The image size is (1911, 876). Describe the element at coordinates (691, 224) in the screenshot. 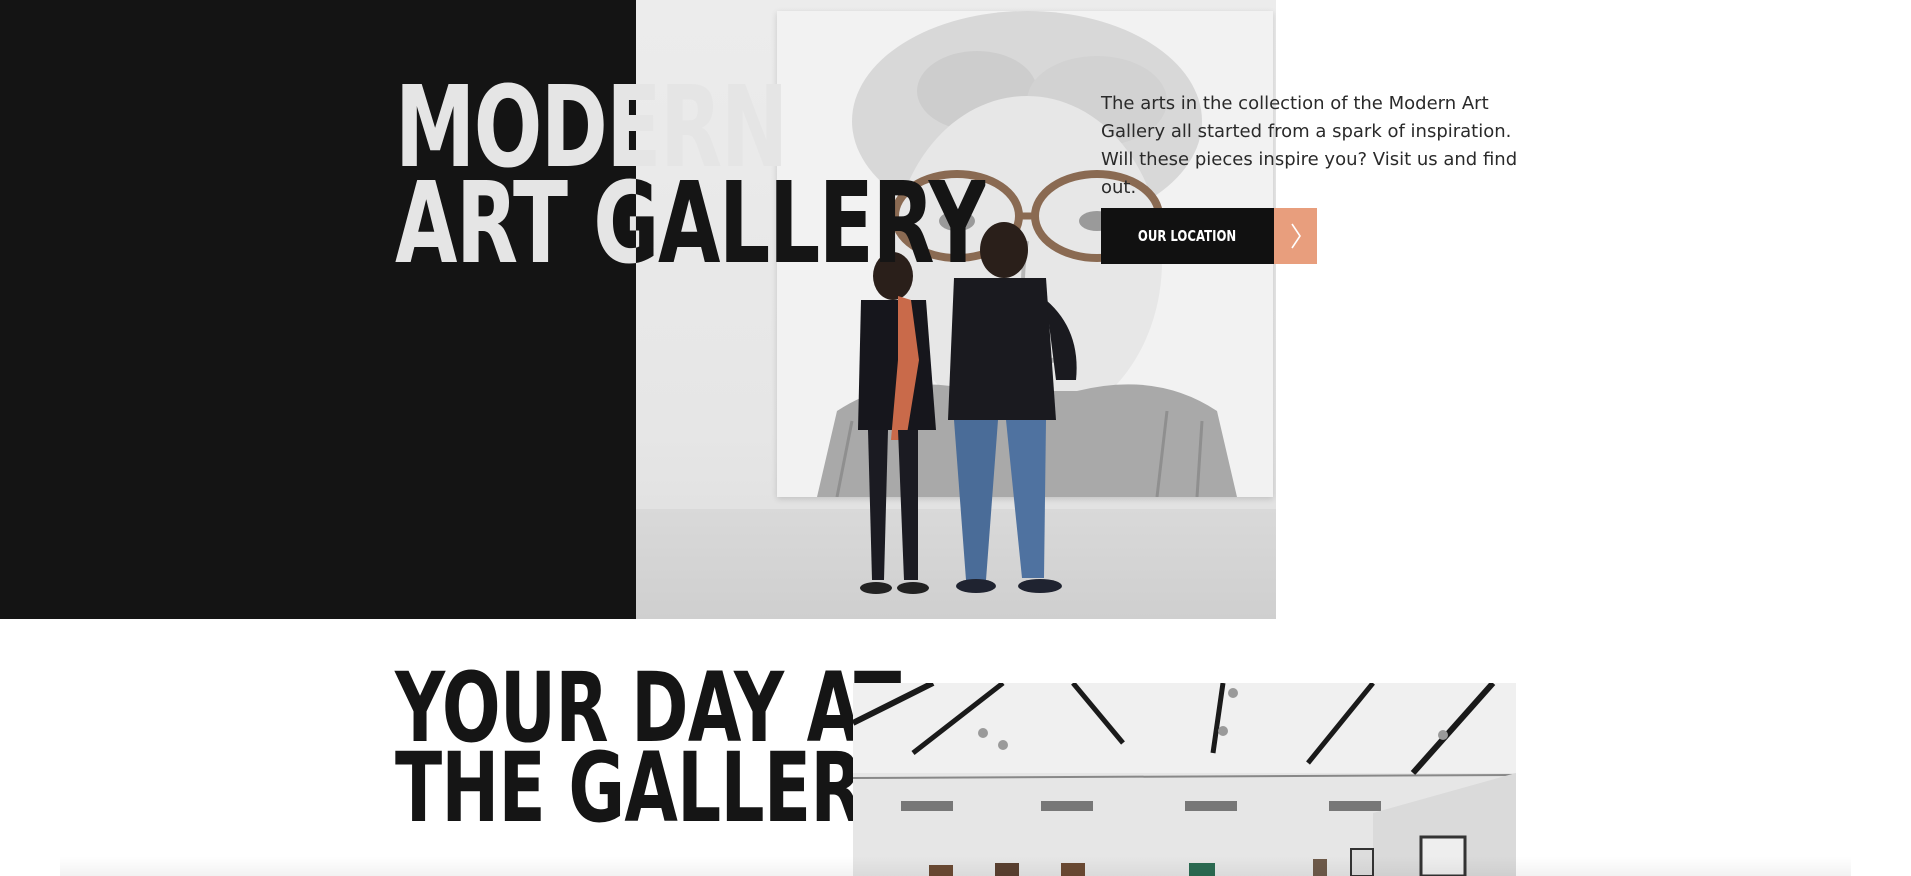

I see `hero-title-line-2: ART GALLERY` at that location.